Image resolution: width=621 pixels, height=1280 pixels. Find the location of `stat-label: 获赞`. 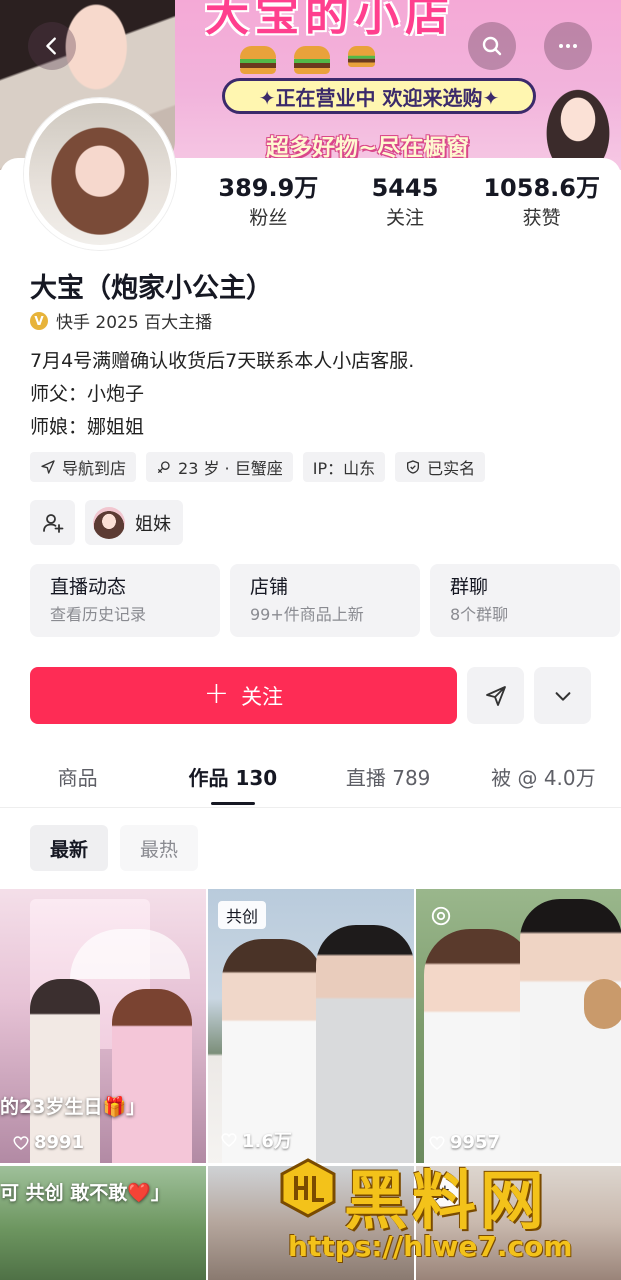

stat-label: 获赞 is located at coordinates (541, 218).